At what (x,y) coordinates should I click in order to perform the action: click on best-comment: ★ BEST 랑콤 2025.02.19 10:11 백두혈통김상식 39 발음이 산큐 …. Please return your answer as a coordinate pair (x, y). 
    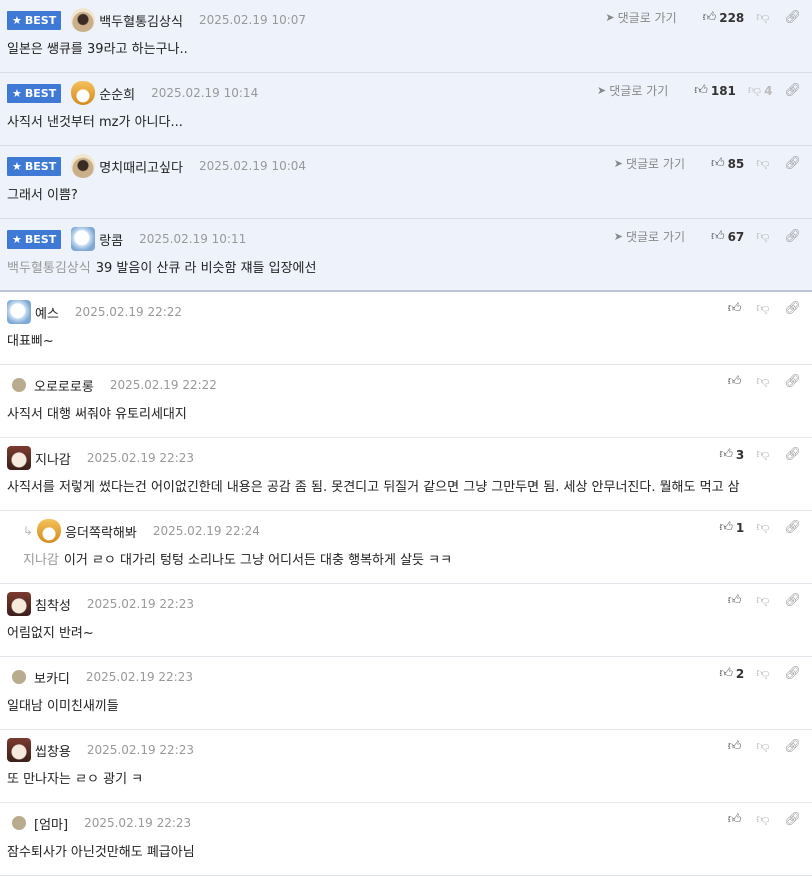
    Looking at the image, I should click on (406, 255).